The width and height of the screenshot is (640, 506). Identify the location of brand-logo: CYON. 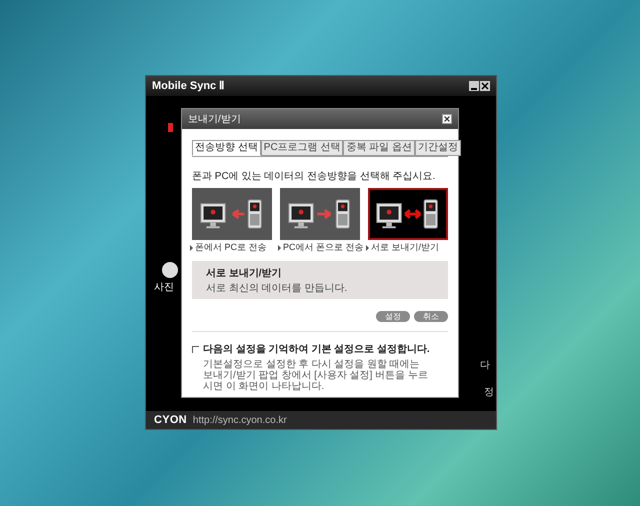
(170, 420).